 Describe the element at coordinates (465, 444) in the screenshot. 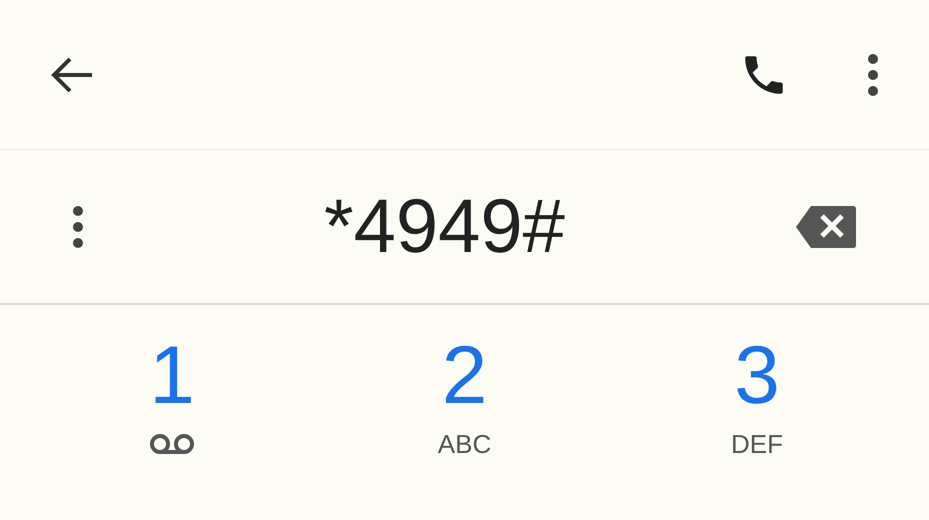

I see `key-letters: ABC` at that location.